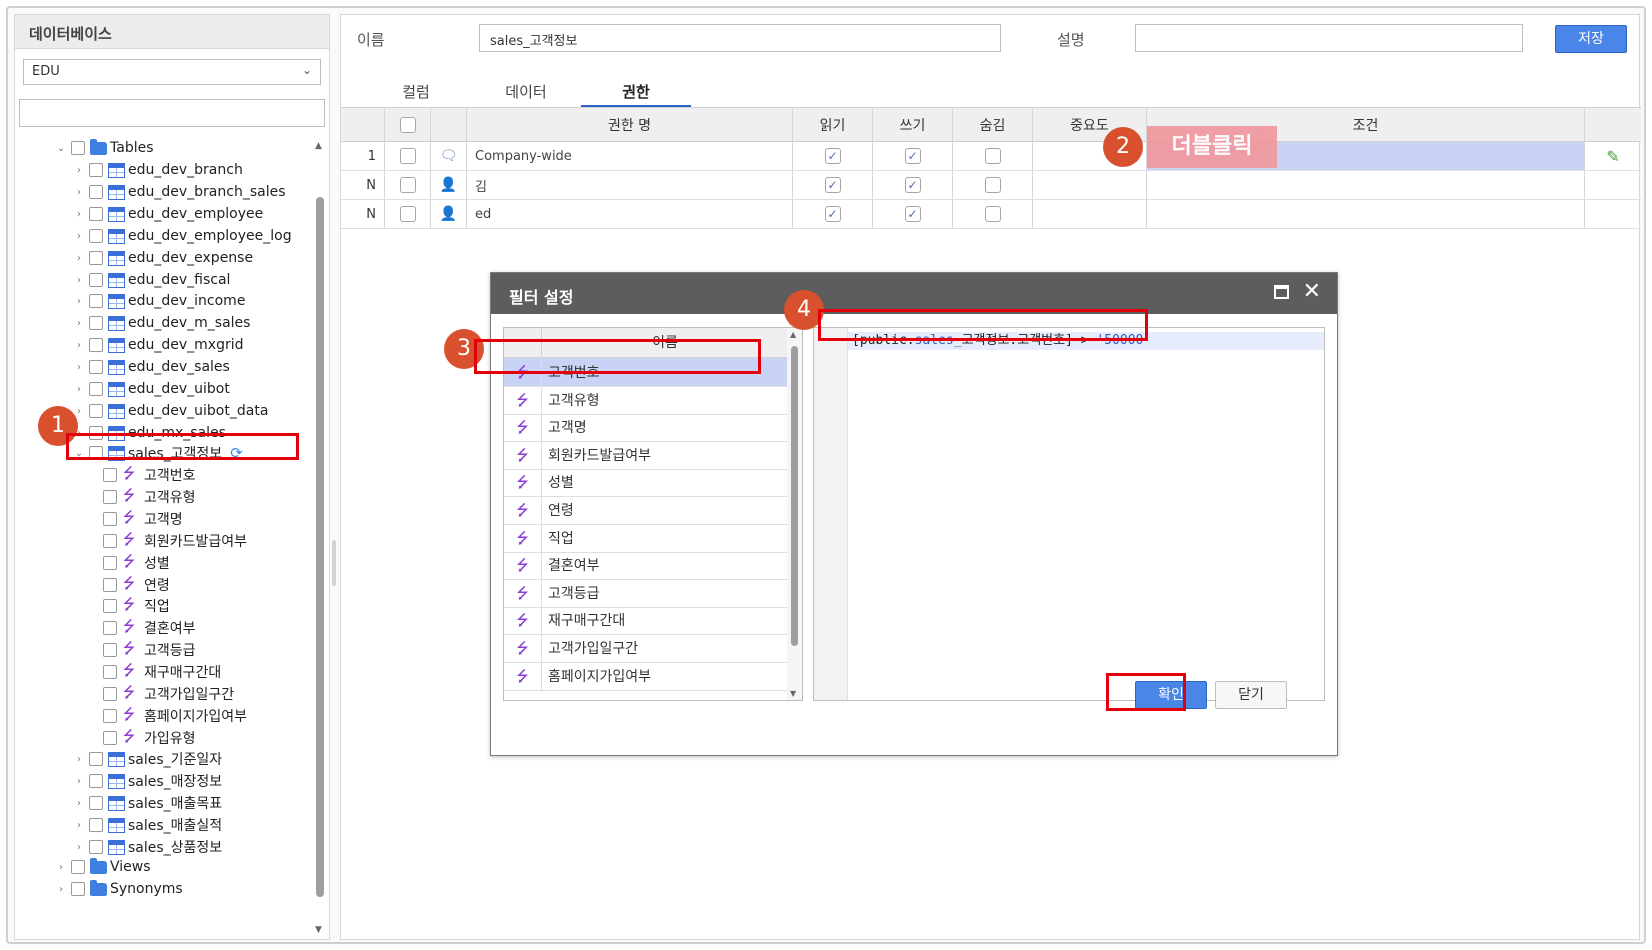 This screenshot has width=1652, height=950. Describe the element at coordinates (646, 428) in the screenshot. I see `list-item: ⭍ 고객명` at that location.